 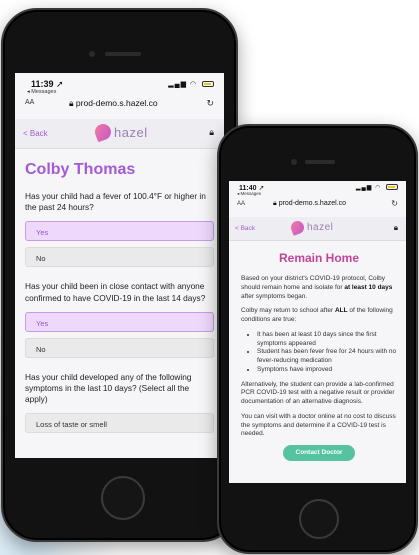 What do you see at coordinates (119, 84) in the screenshot?
I see `status-bar: 11:39 ➚ ◂ Messages ▂▄▆ ◠` at bounding box center [119, 84].